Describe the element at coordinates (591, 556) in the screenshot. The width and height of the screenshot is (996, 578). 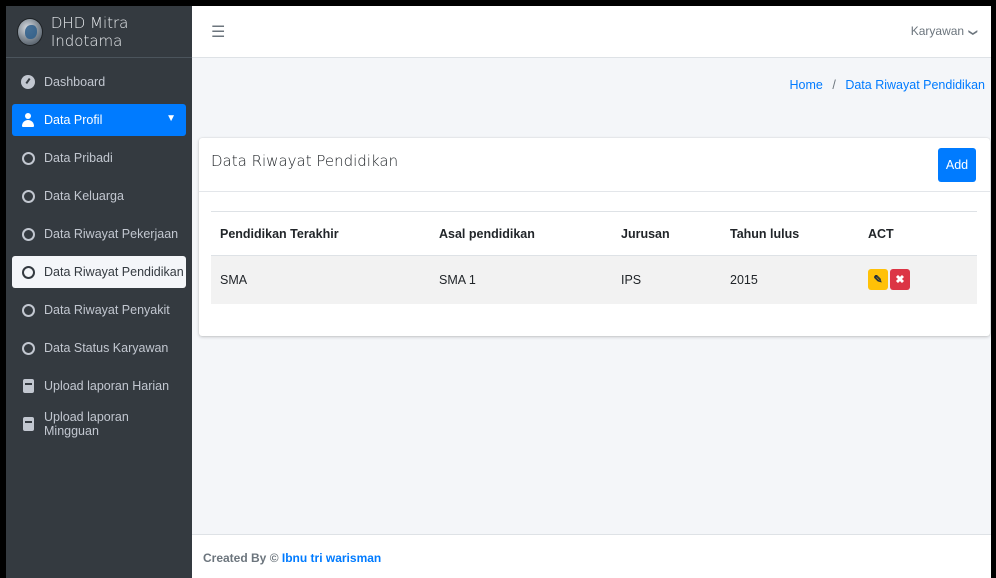
I see `footer: Created By © Ibnu tri warisman` at that location.